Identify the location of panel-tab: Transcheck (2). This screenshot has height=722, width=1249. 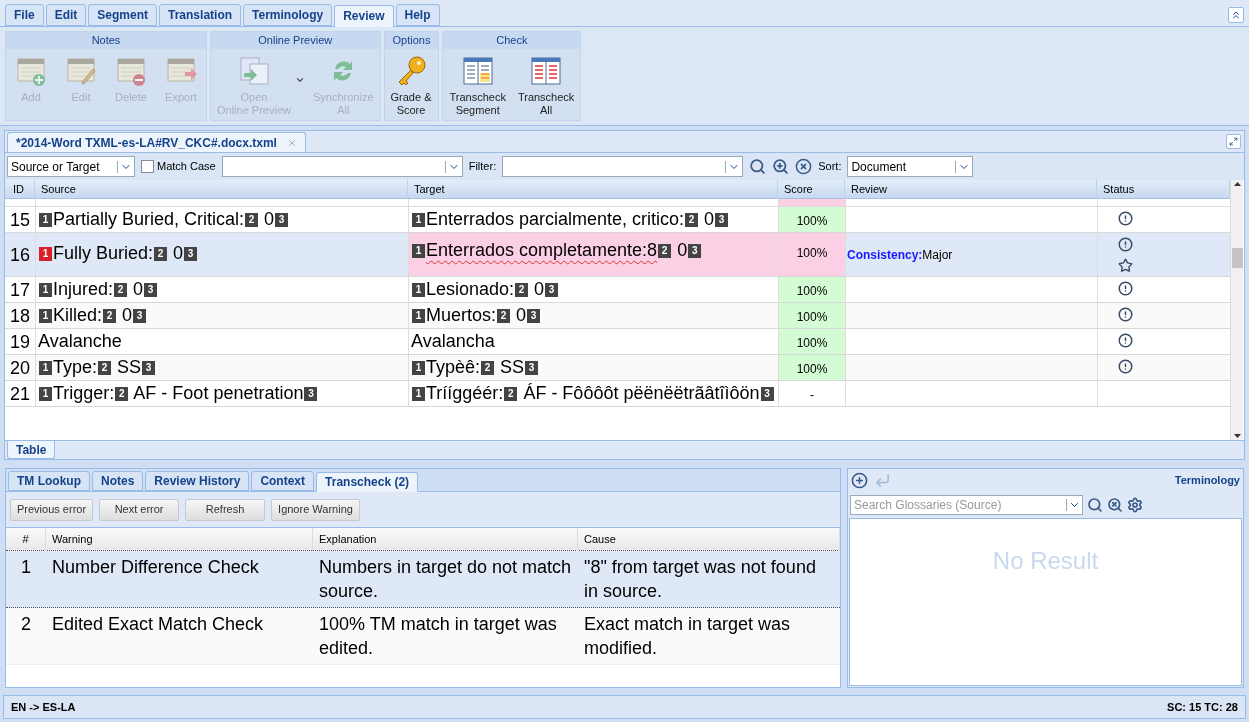
(367, 482).